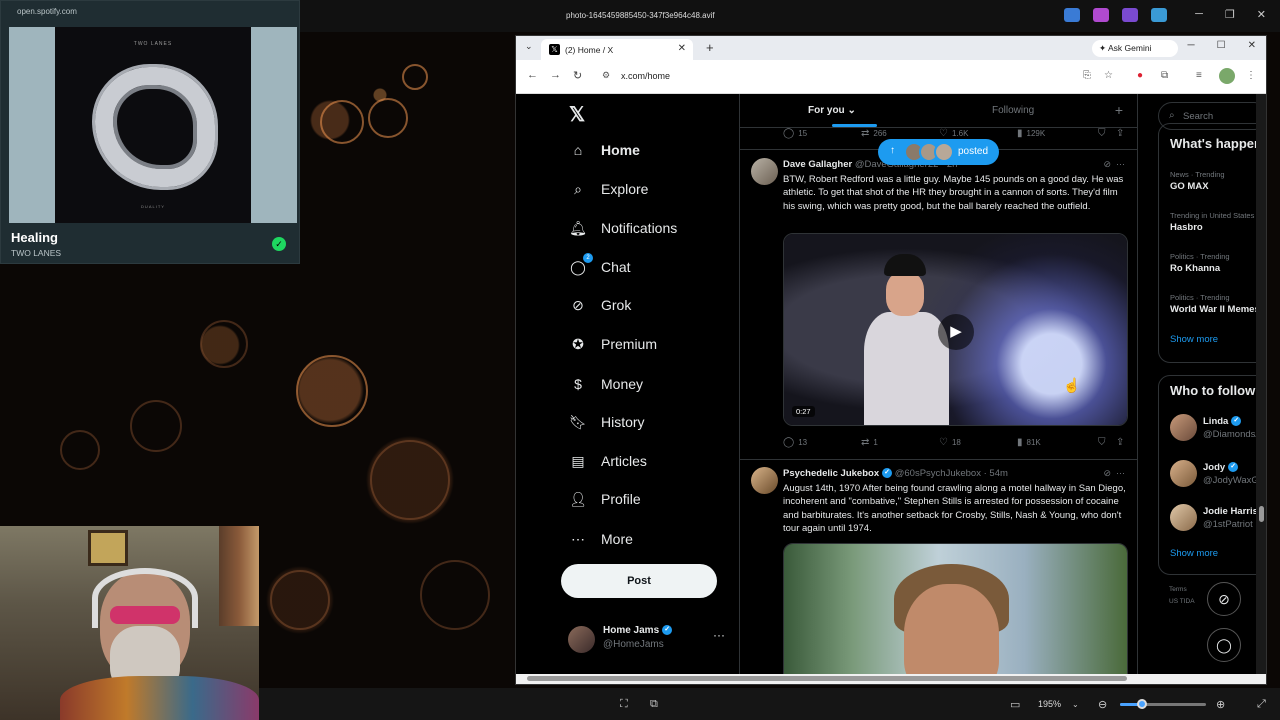 The image size is (1280, 720). What do you see at coordinates (1212, 222) in the screenshot?
I see `trend-item: Trending in United States Hasbro` at bounding box center [1212, 222].